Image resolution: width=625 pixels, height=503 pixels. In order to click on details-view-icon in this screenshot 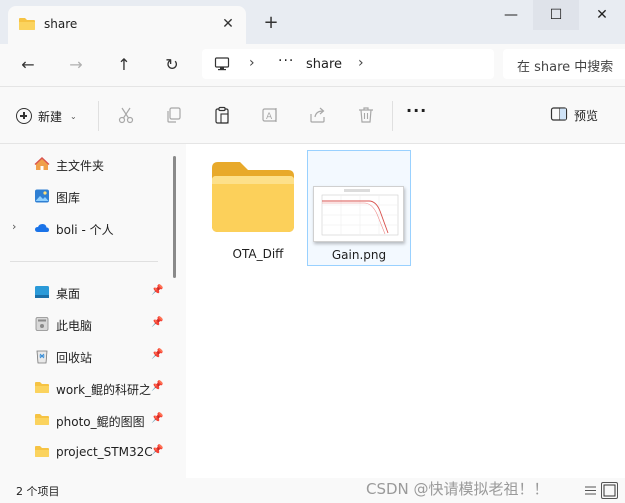, I will do `click(590, 490)`.